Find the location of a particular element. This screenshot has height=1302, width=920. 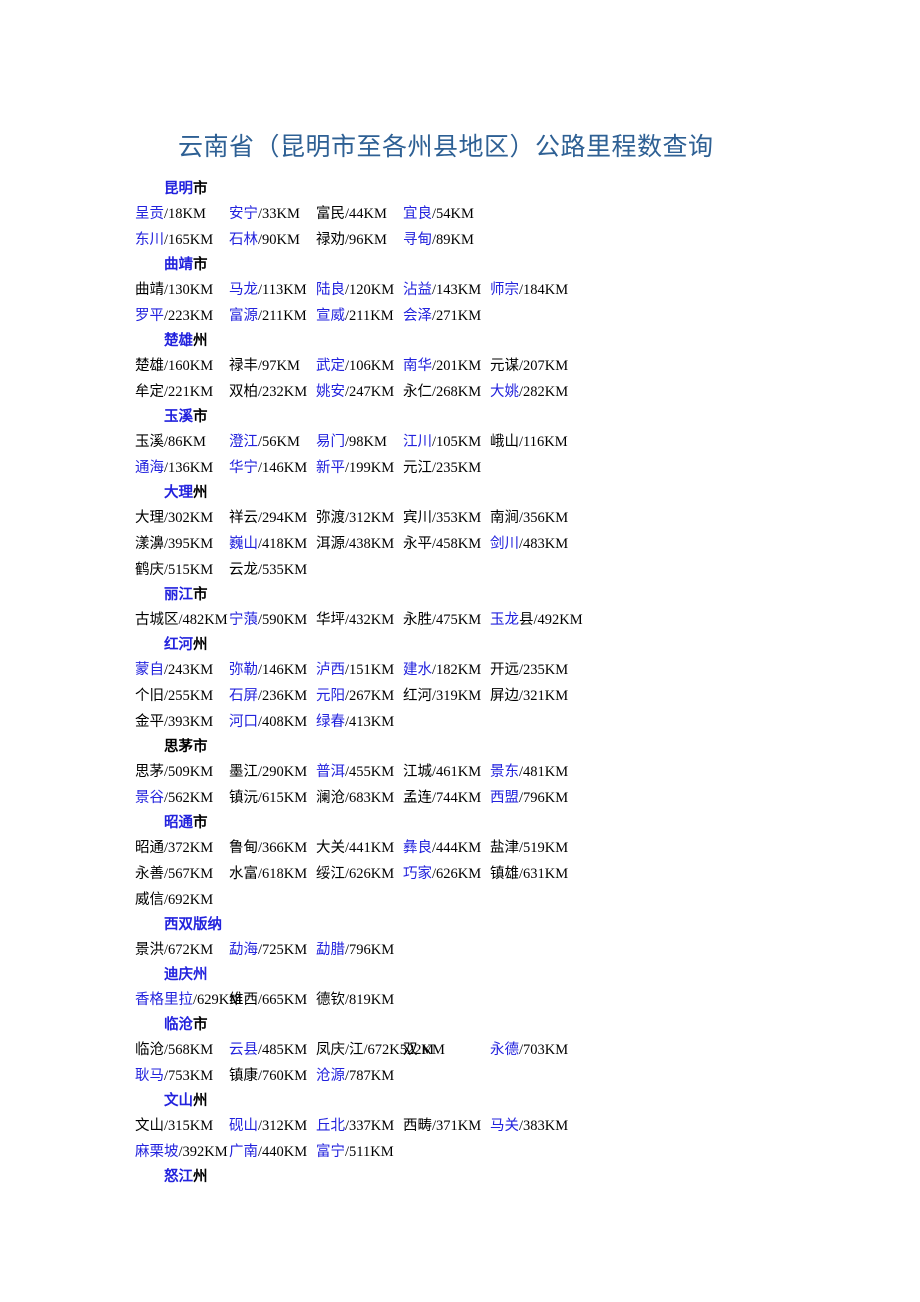

destination-name: 彝良 is located at coordinates (417, 848).